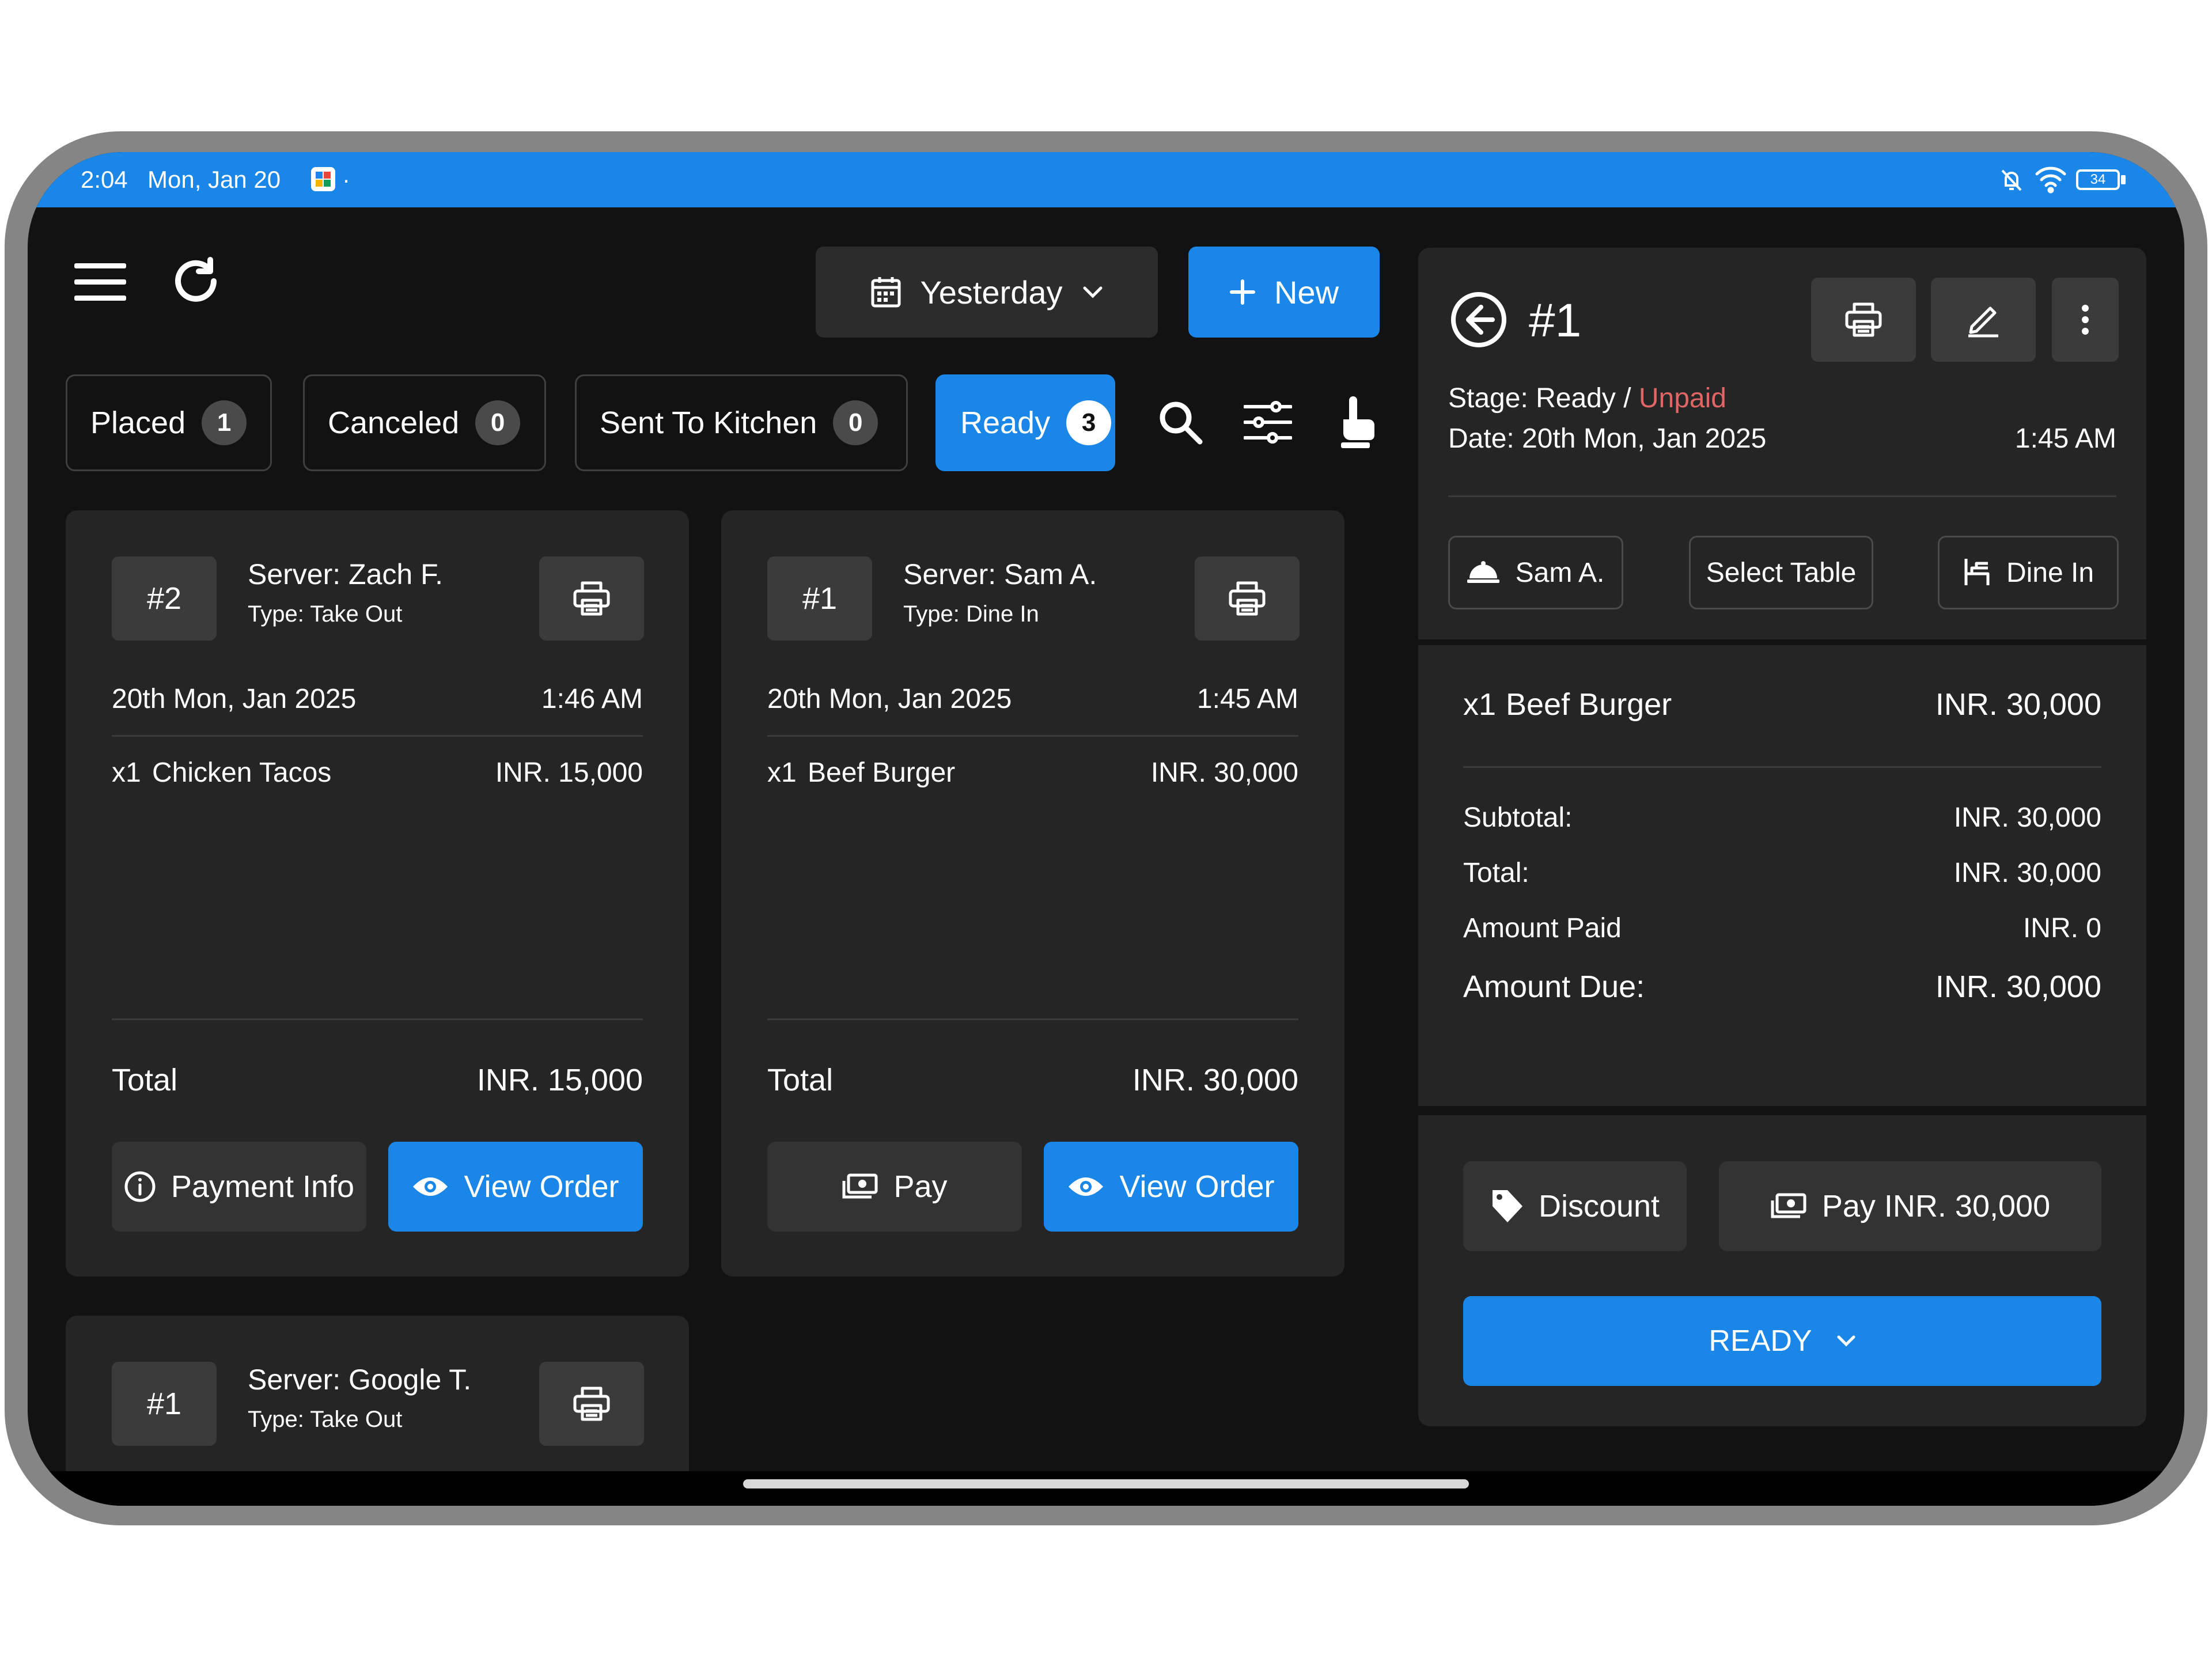 The image size is (2212, 1659). I want to click on order-card: #1 Server: Google T. Type: Take Out, so click(377, 1399).